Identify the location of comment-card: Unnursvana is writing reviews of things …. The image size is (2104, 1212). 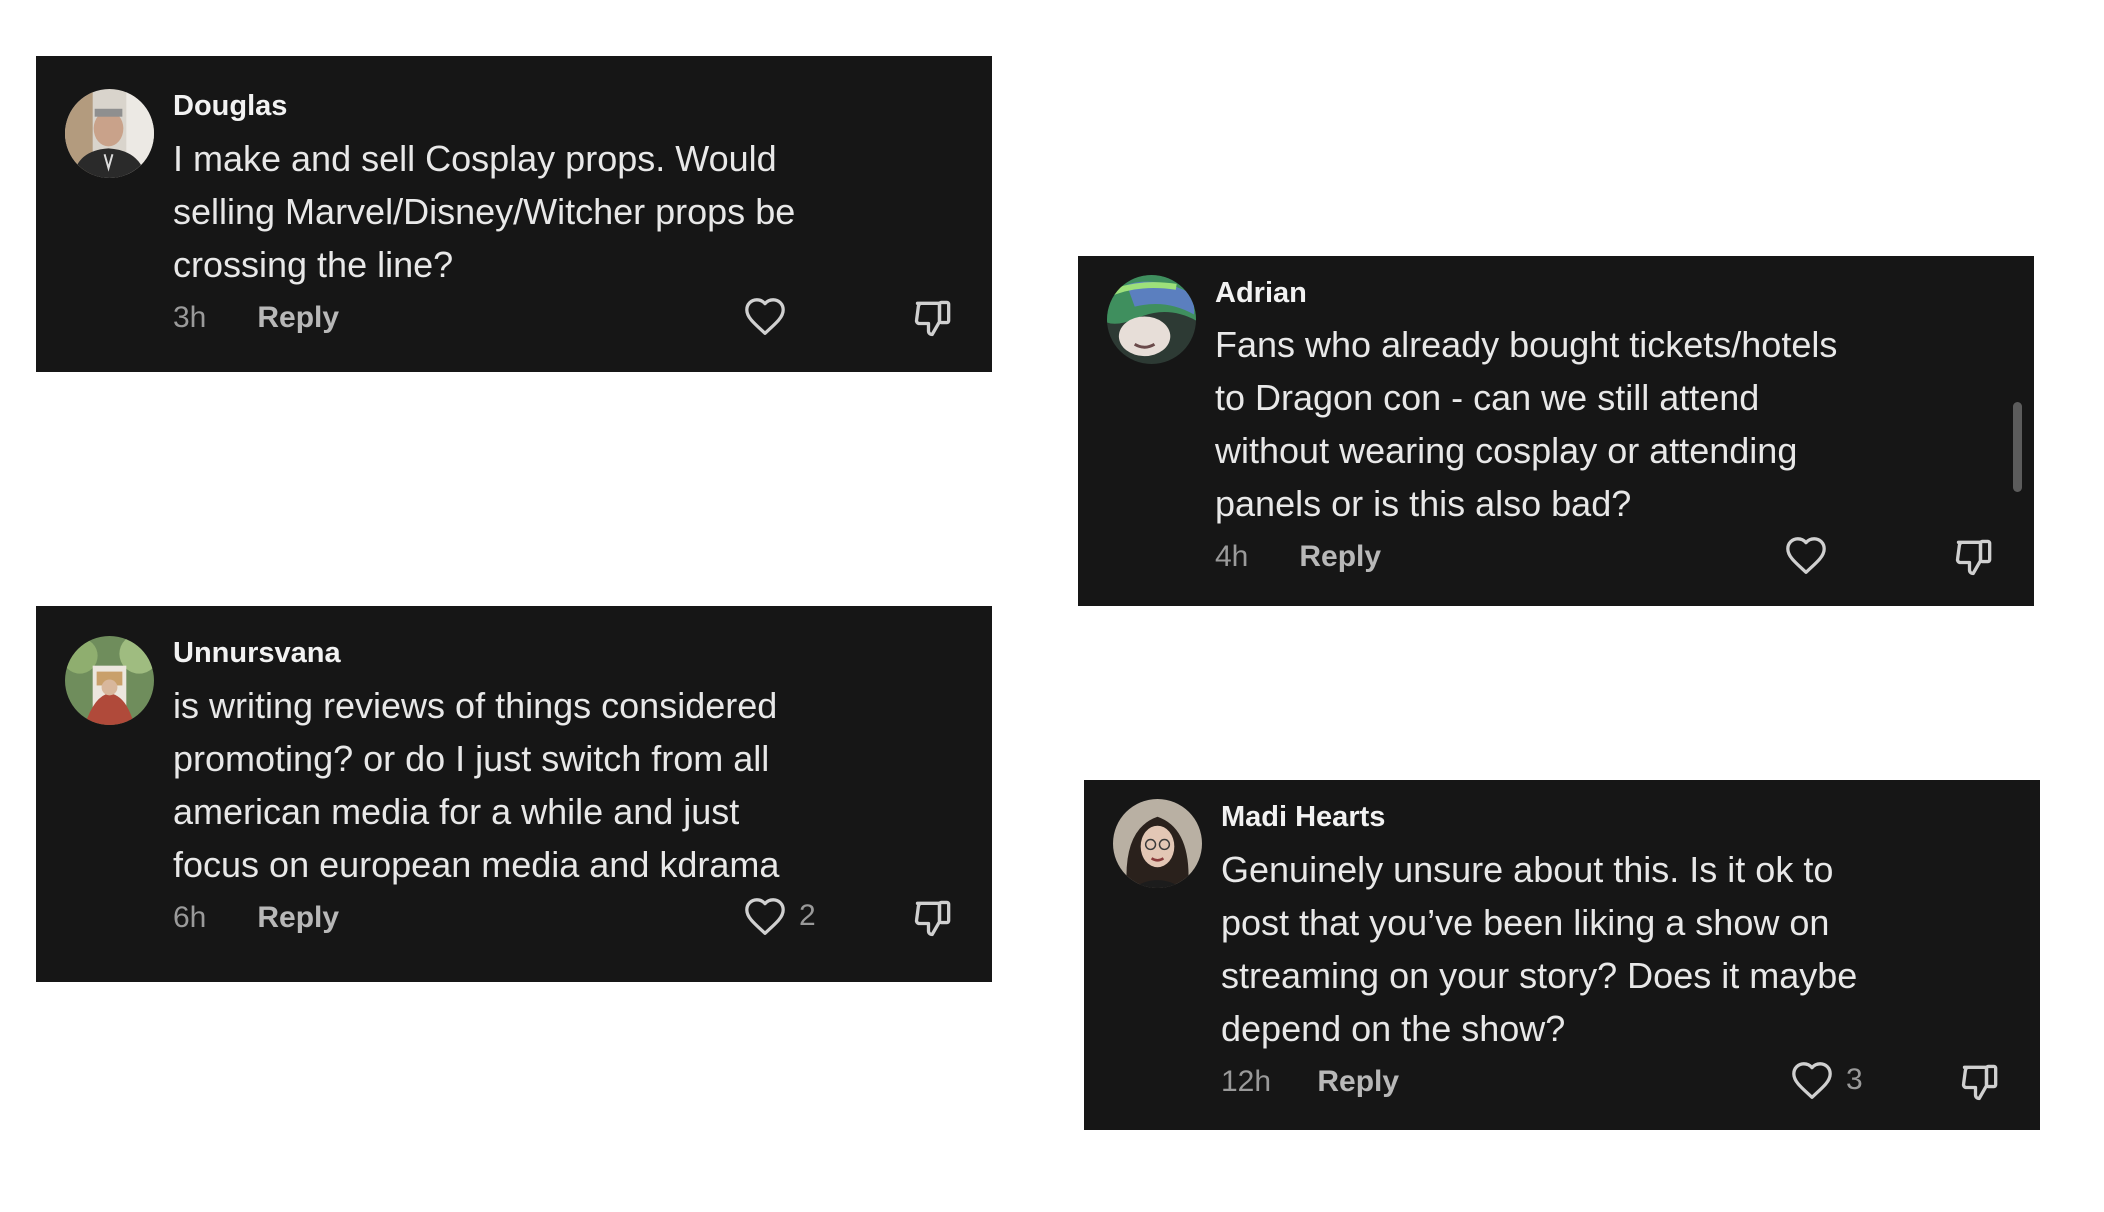
(514, 794).